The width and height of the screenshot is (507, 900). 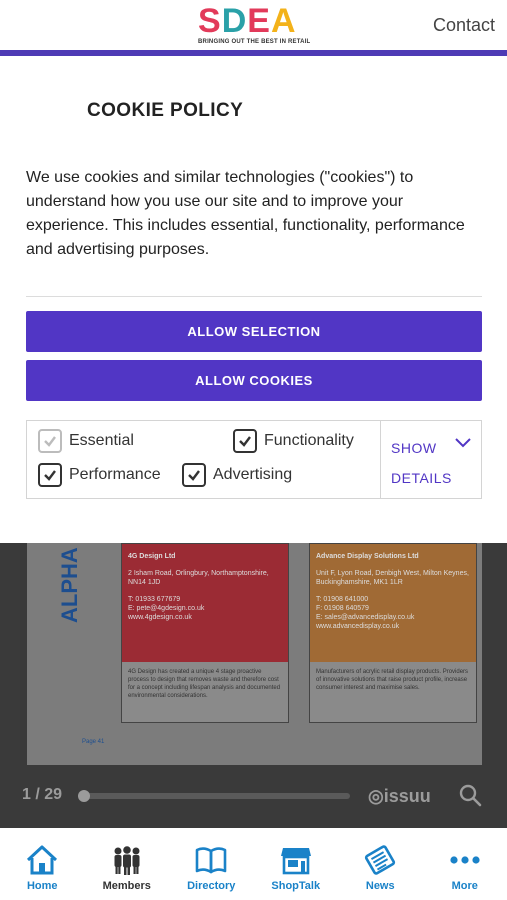 I want to click on viewer-controls: 1 / 29 ◎issuu, so click(x=253, y=798).